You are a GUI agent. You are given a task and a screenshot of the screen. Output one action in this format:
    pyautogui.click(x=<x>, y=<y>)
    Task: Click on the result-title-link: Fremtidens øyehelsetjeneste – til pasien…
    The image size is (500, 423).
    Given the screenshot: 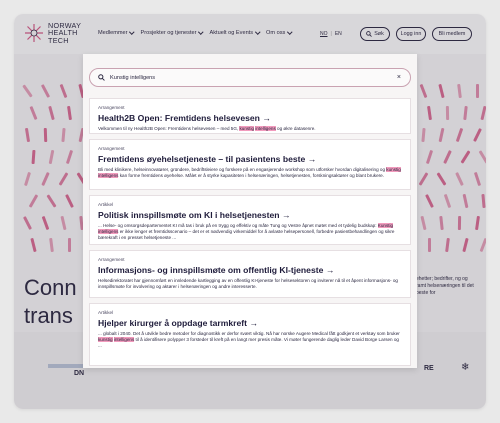 What is the action you would take?
    pyautogui.click(x=250, y=159)
    